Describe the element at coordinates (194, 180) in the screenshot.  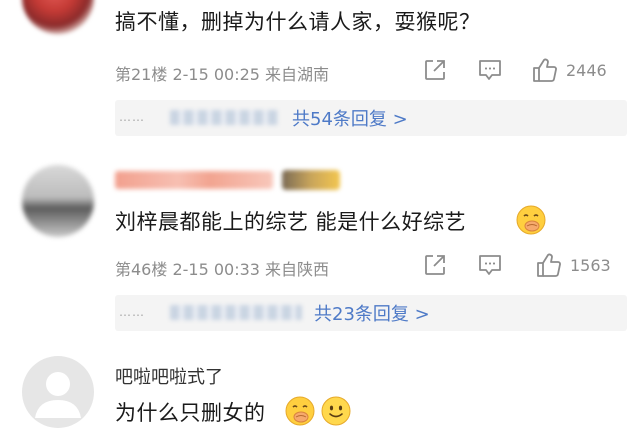
I see `username` at that location.